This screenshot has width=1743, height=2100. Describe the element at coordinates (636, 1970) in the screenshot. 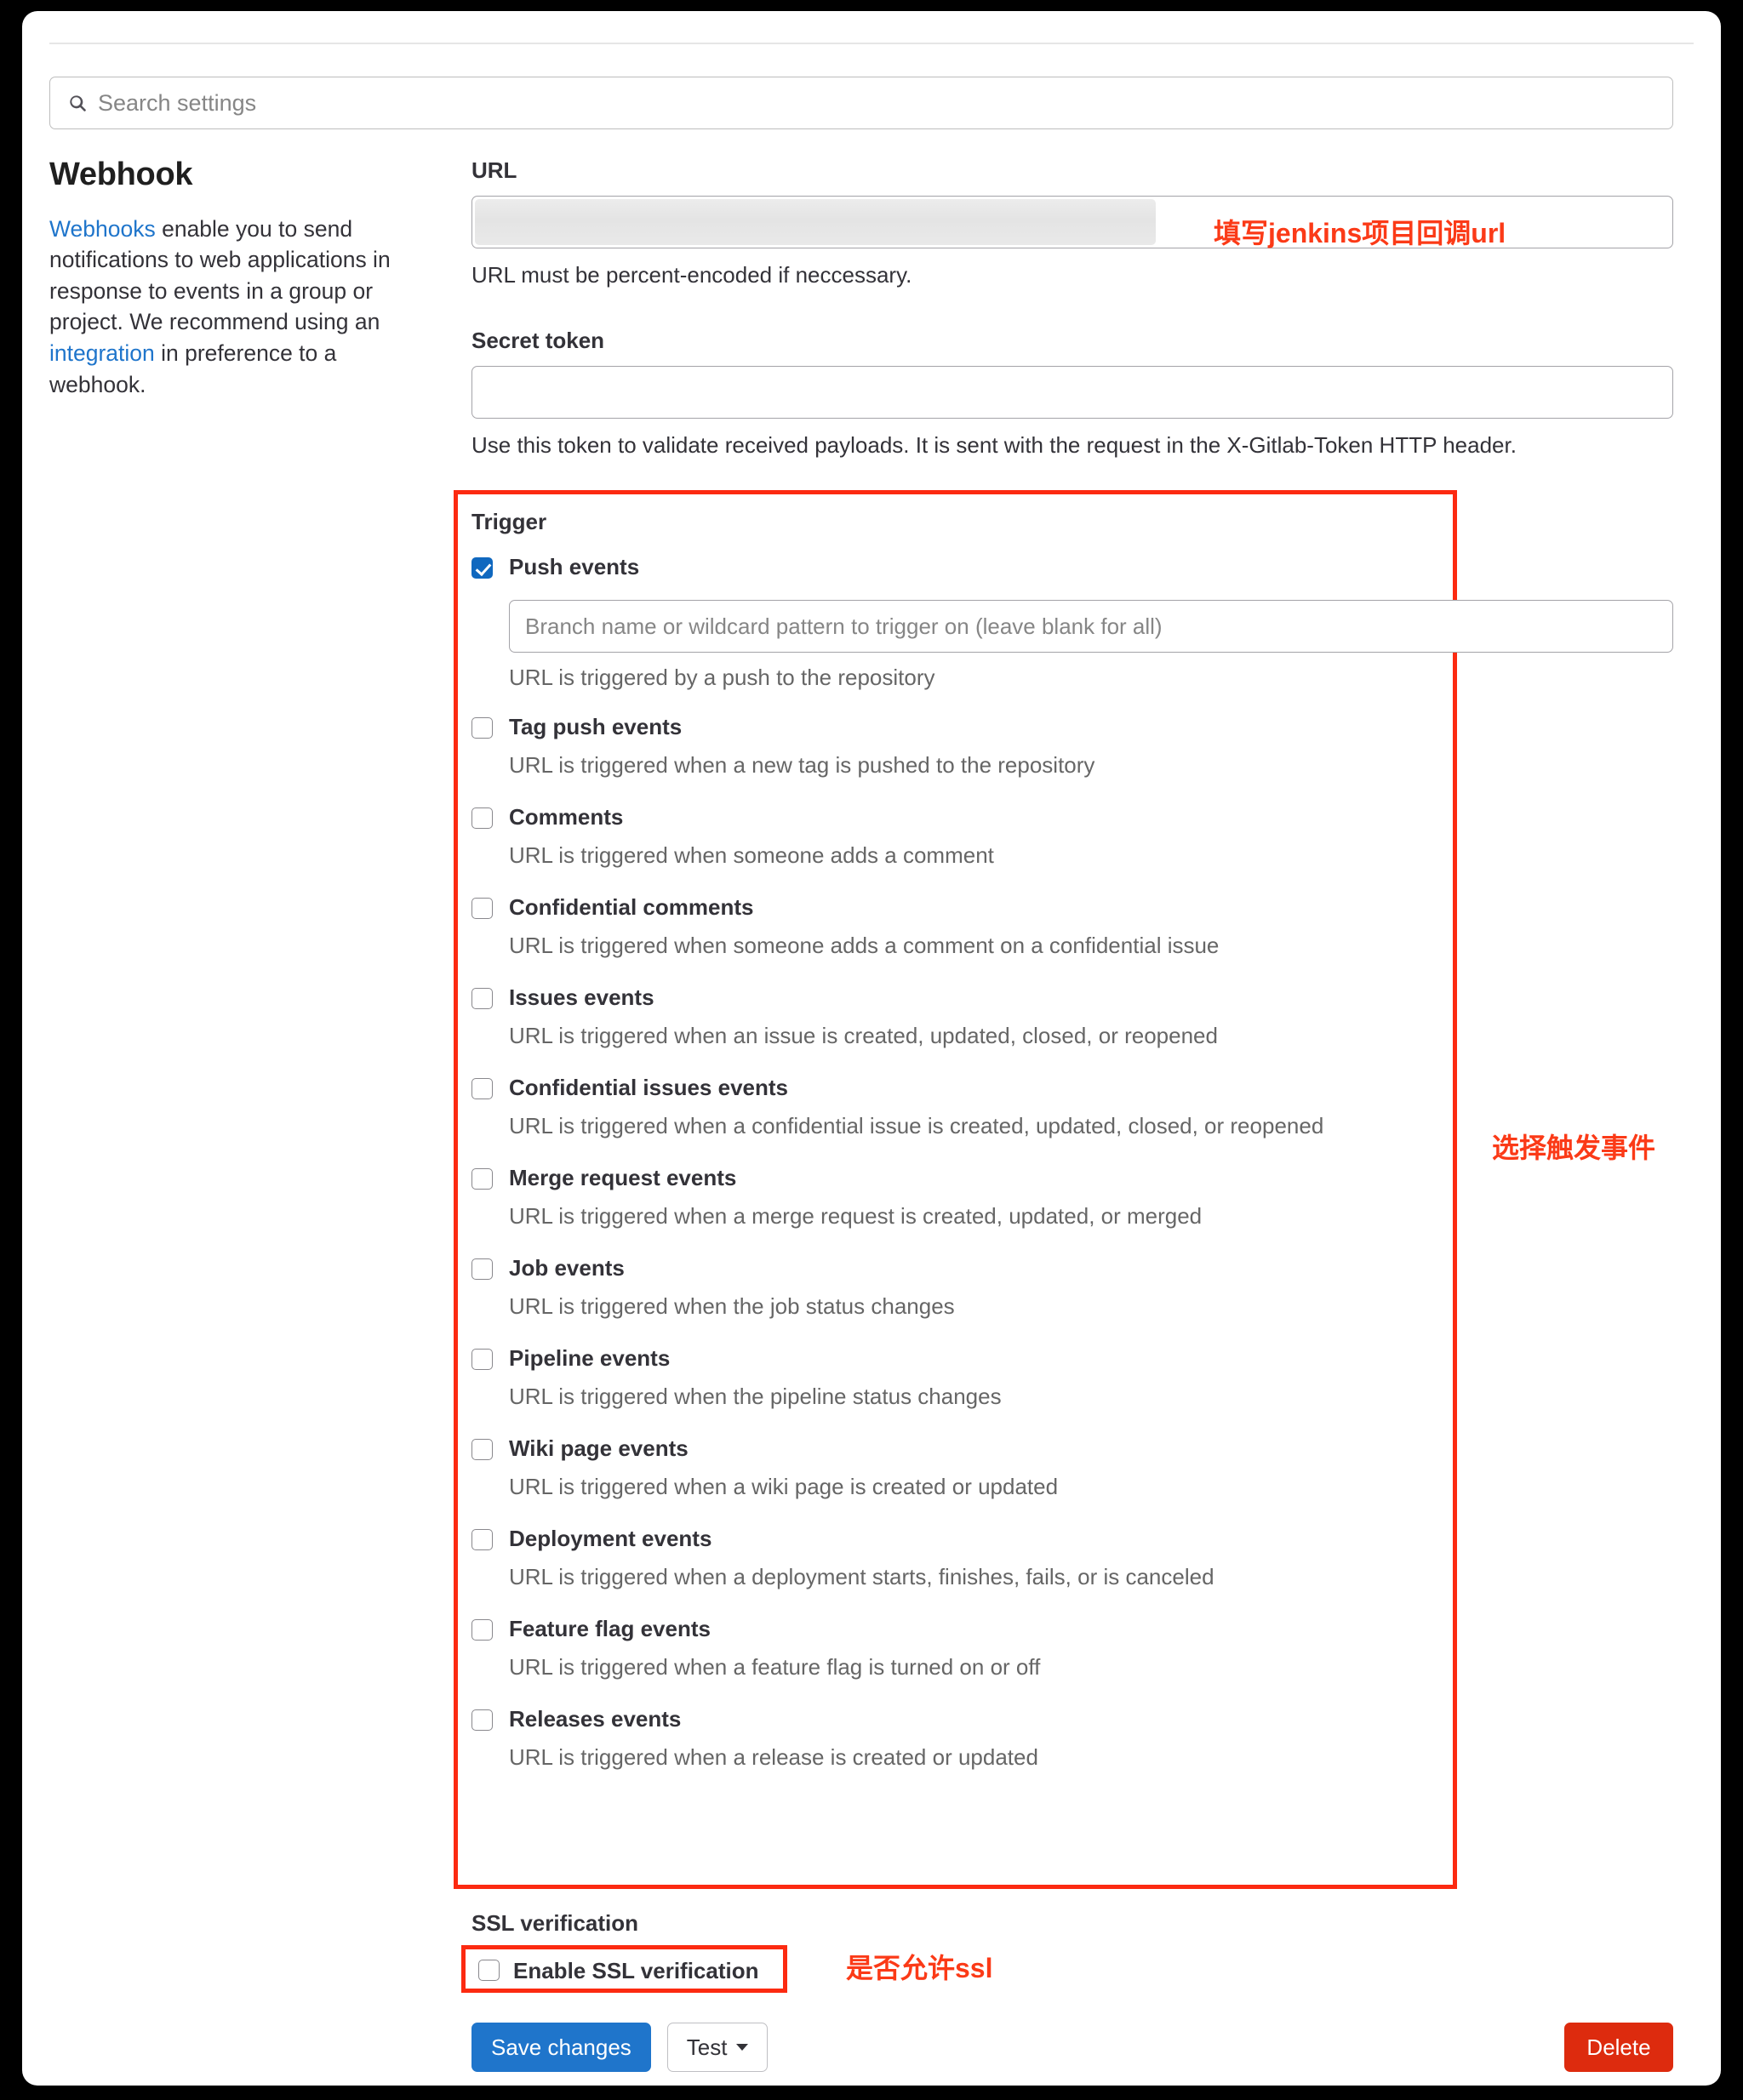

I see `ssl-checkbox-label: Enable SSL verification` at that location.